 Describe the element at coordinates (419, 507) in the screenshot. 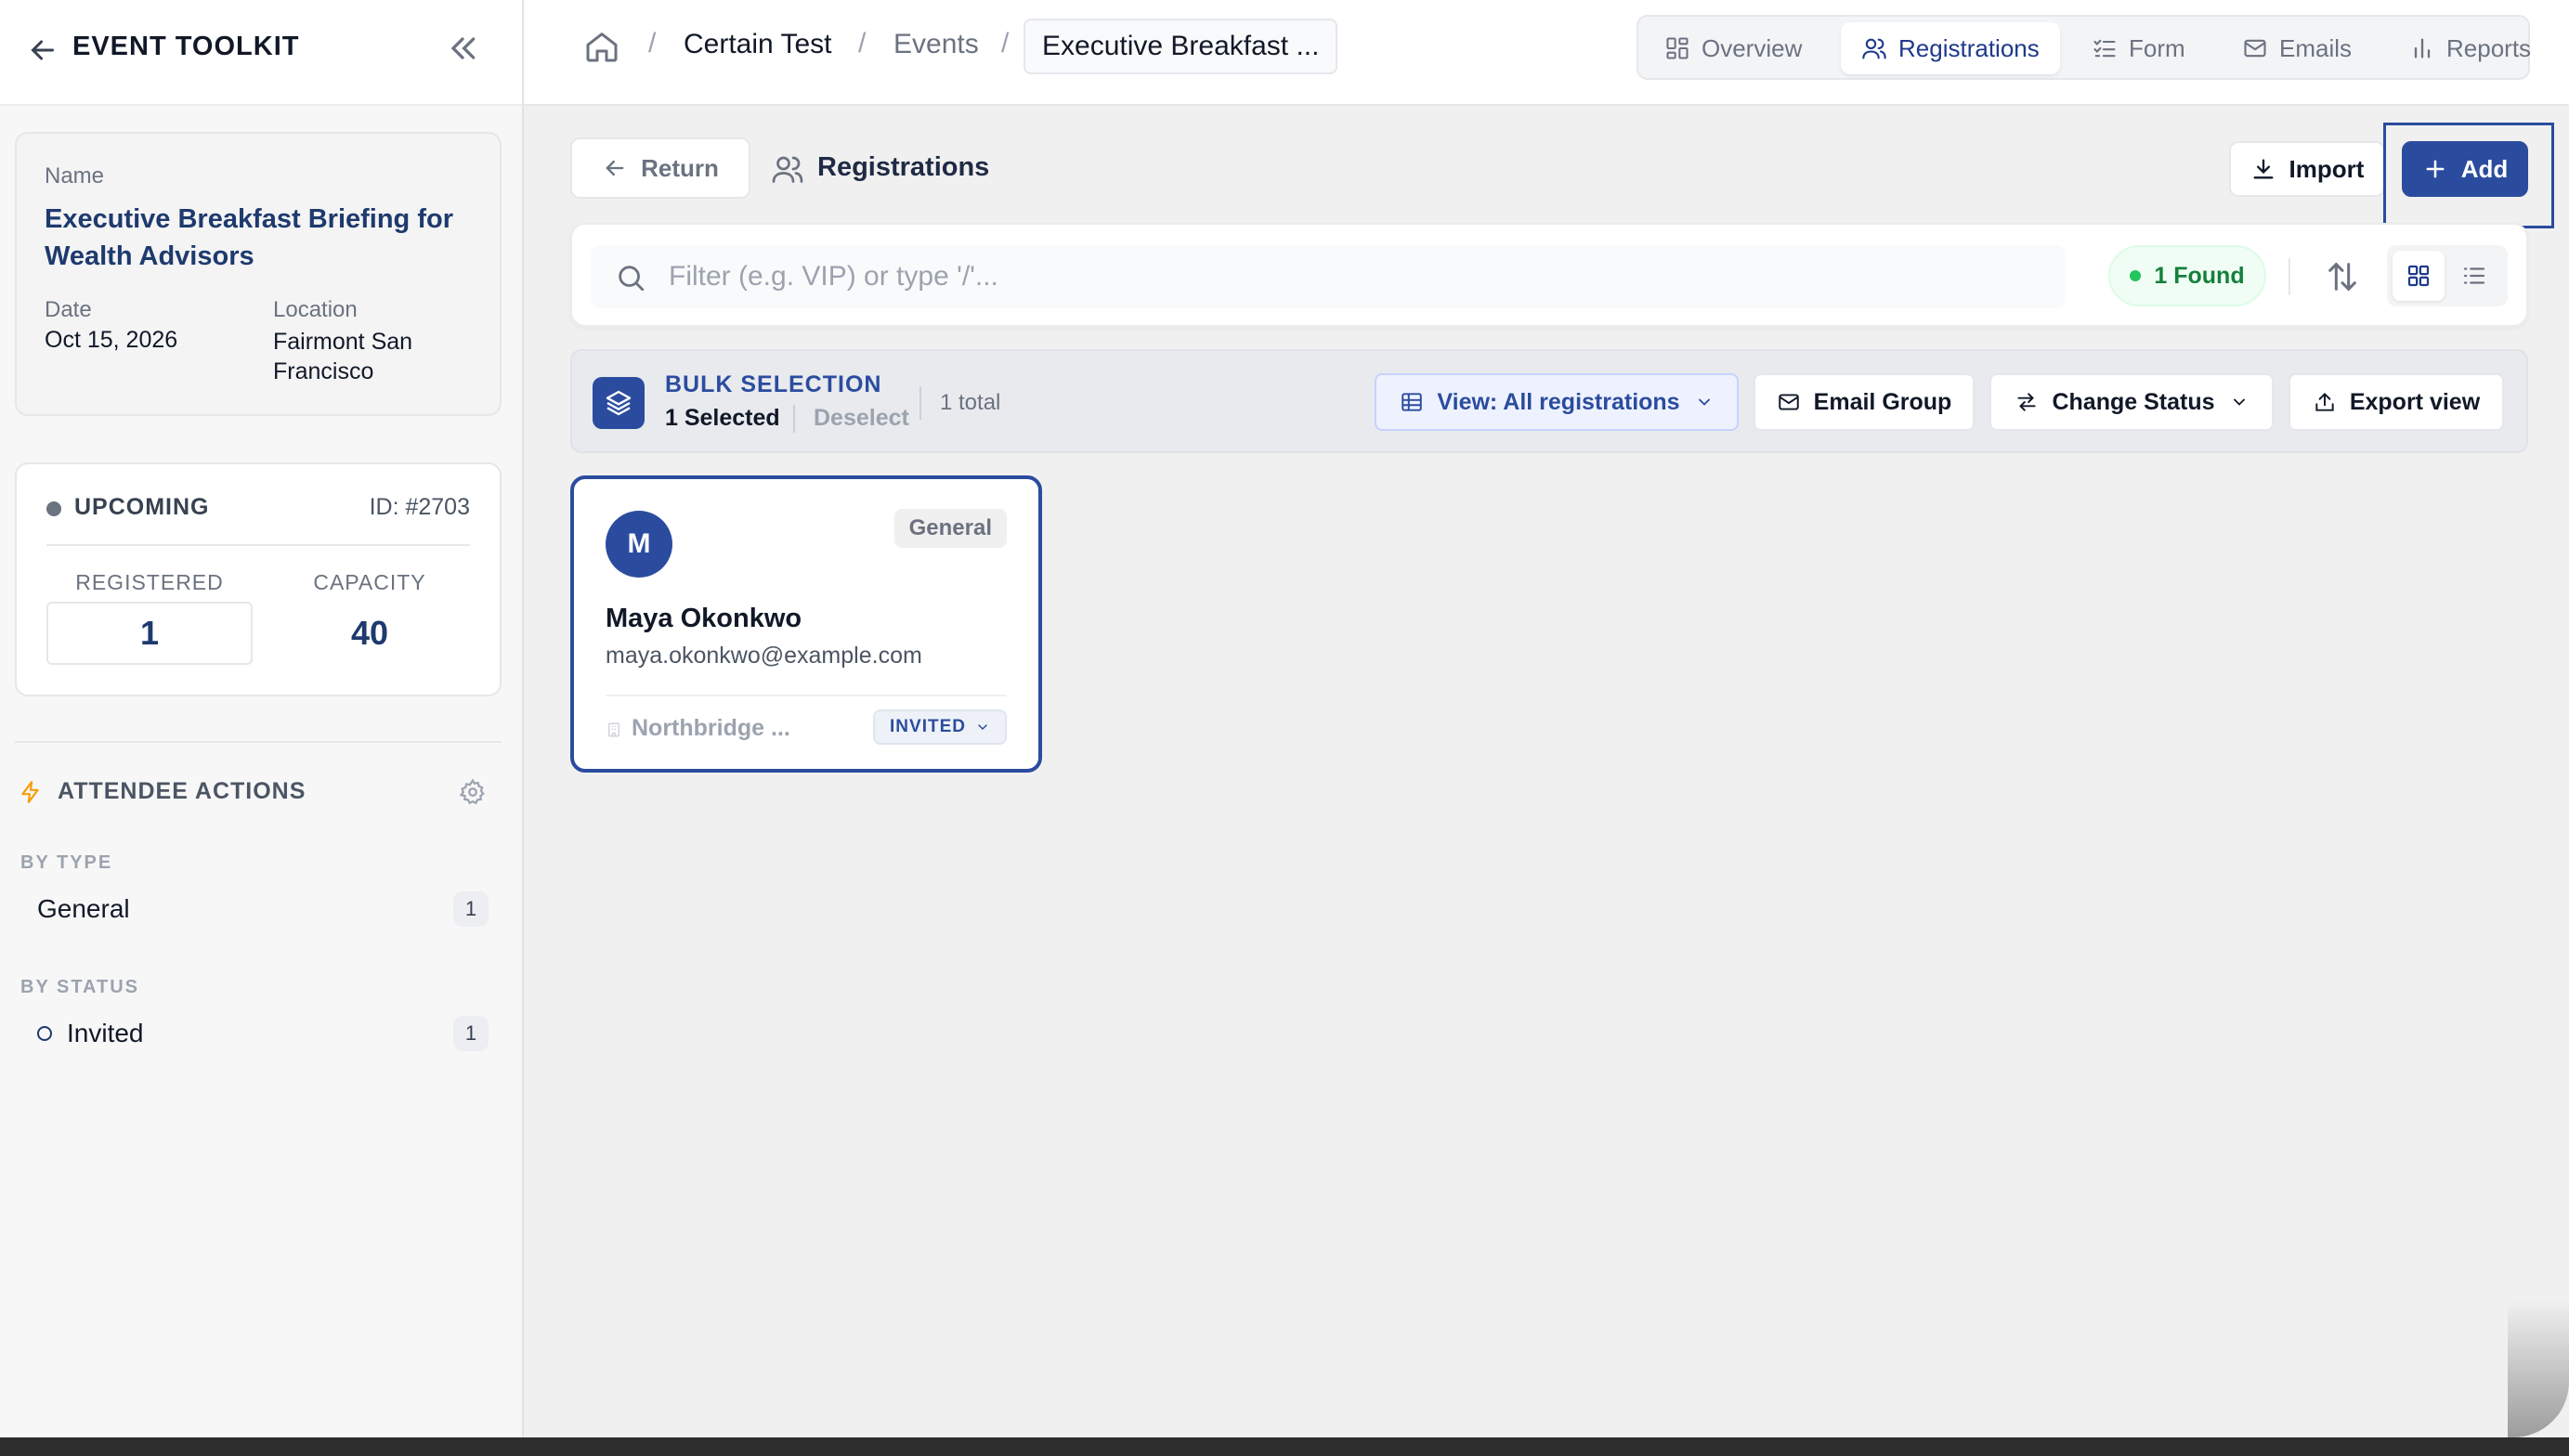

I see `event-id: ID: #2703` at that location.